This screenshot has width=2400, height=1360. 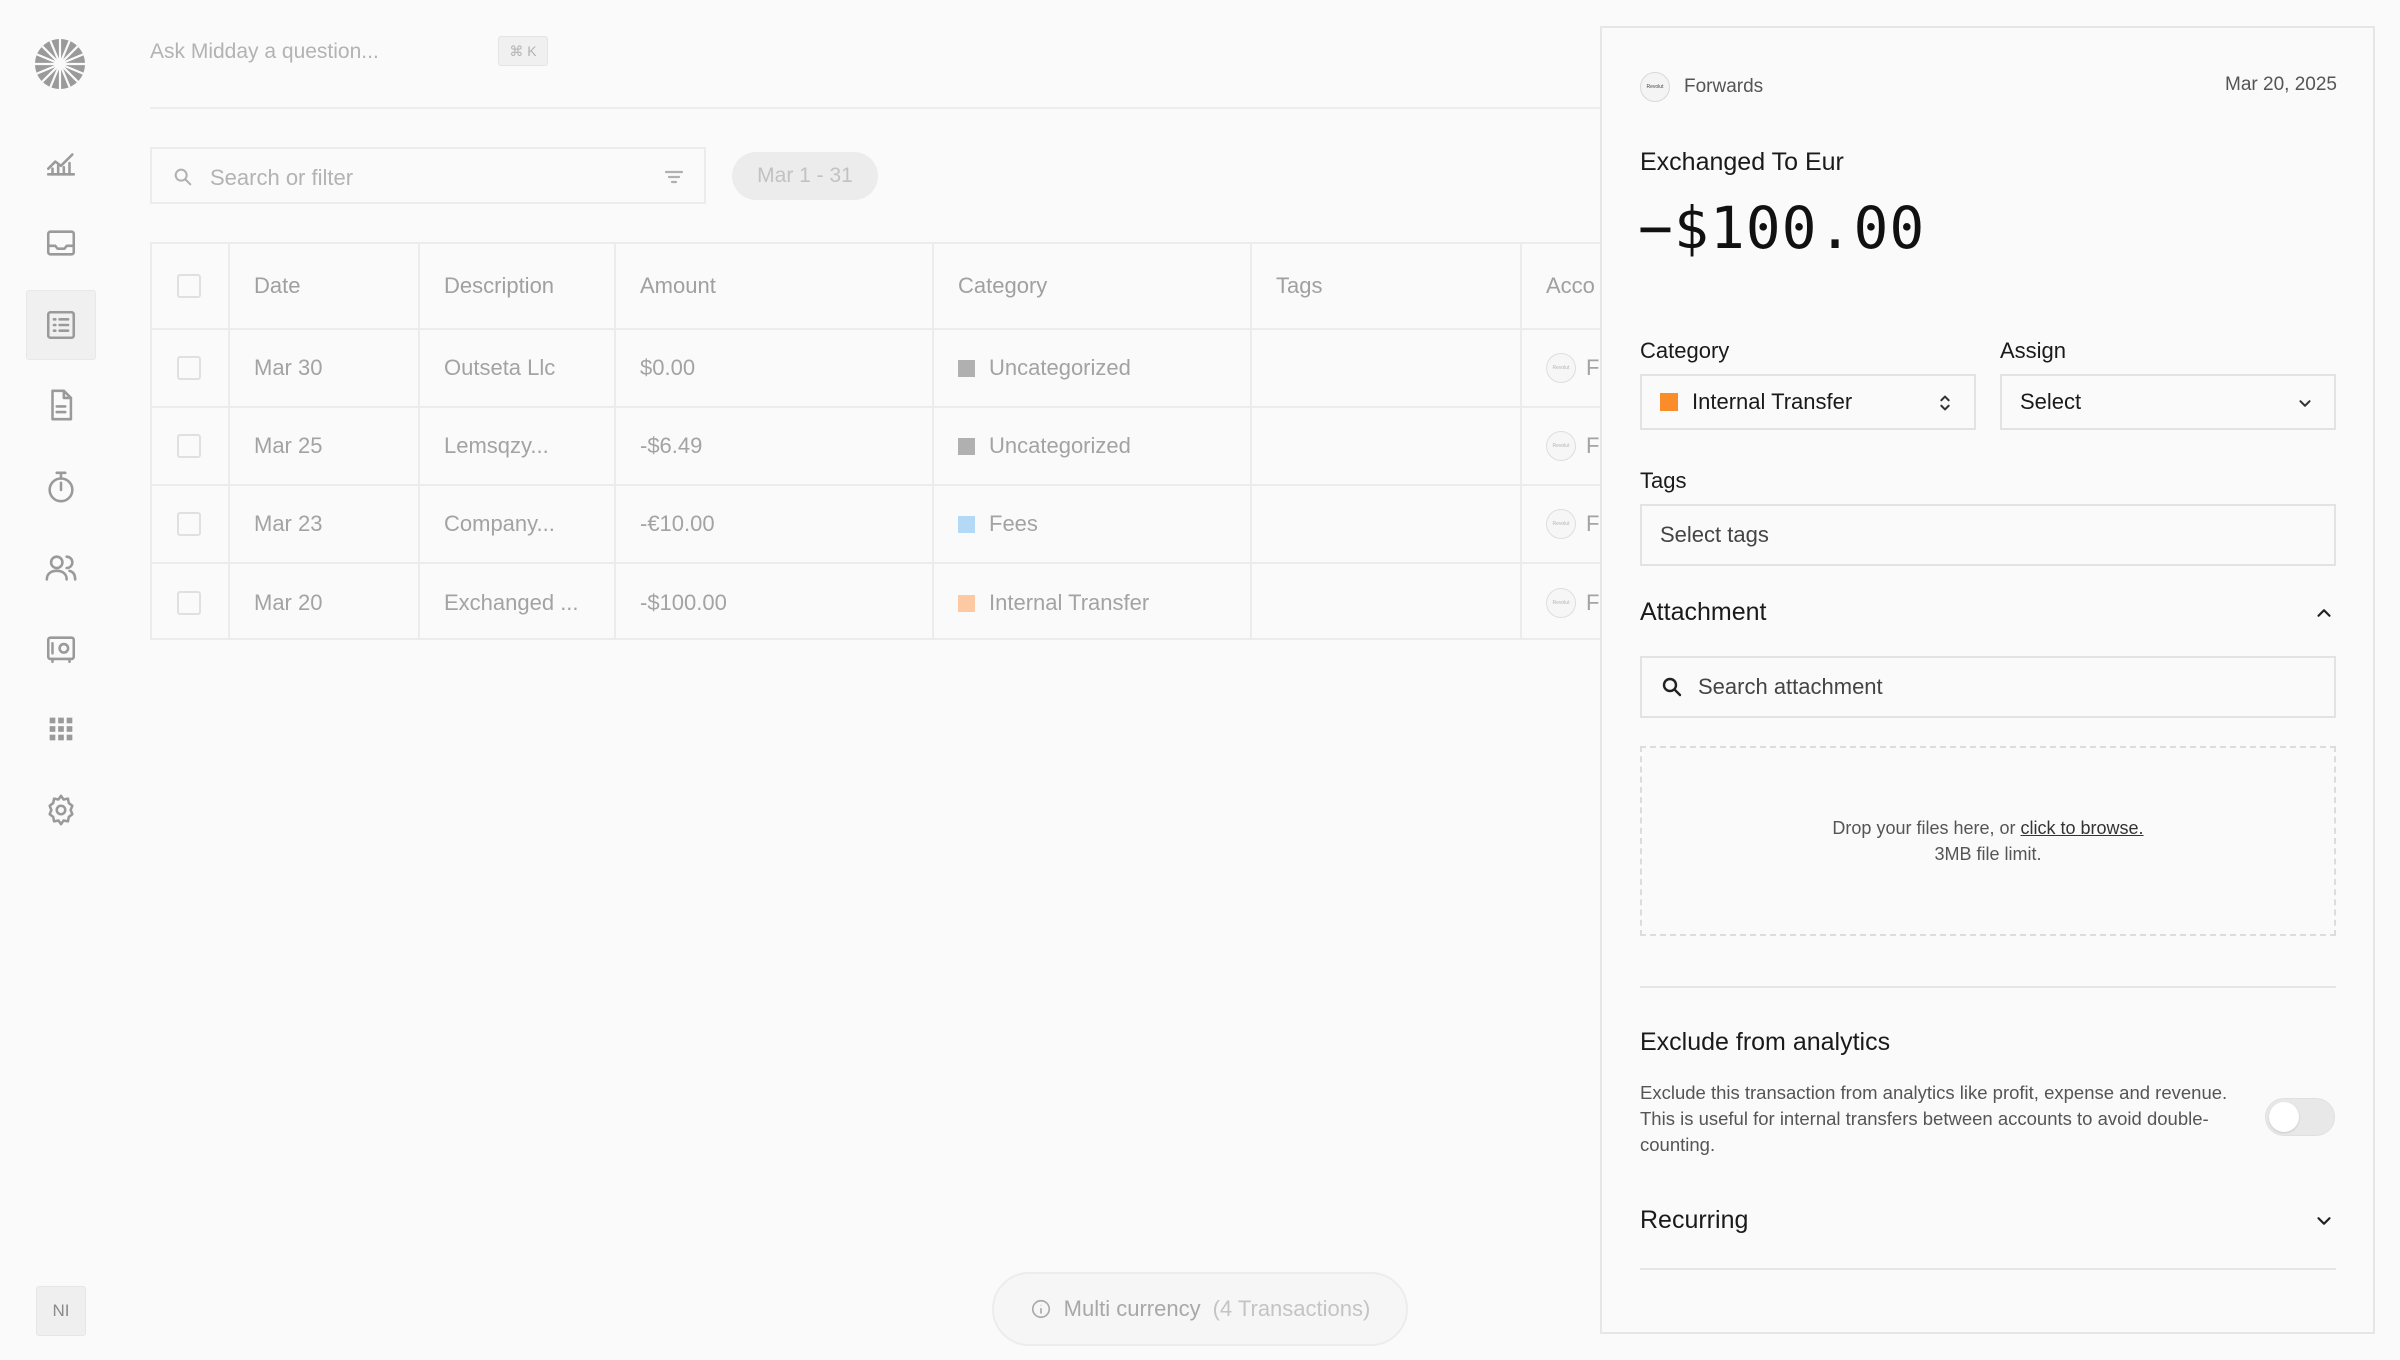 What do you see at coordinates (325, 286) in the screenshot?
I see `column-header-date: Date` at bounding box center [325, 286].